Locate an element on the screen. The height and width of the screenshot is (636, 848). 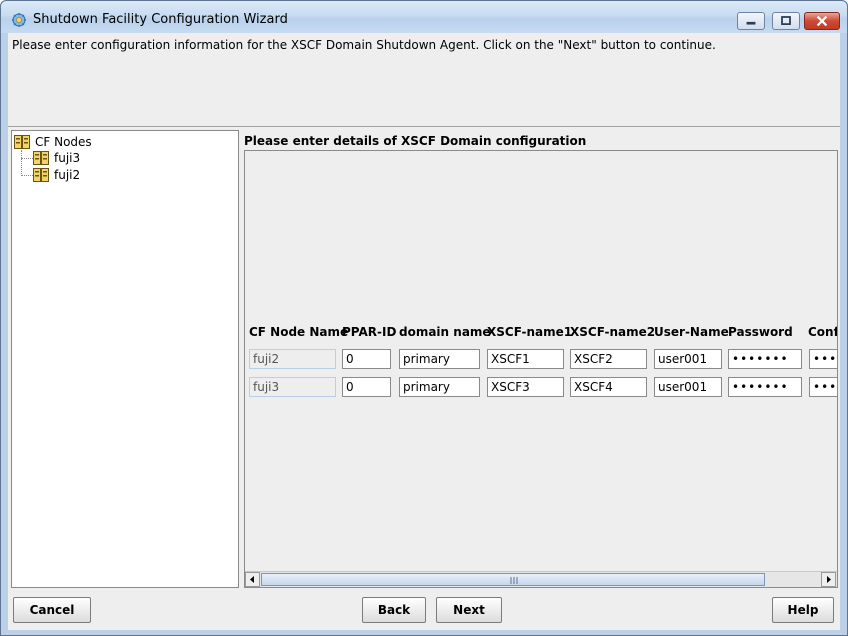
cancel-button: Cancel is located at coordinates (52, 610).